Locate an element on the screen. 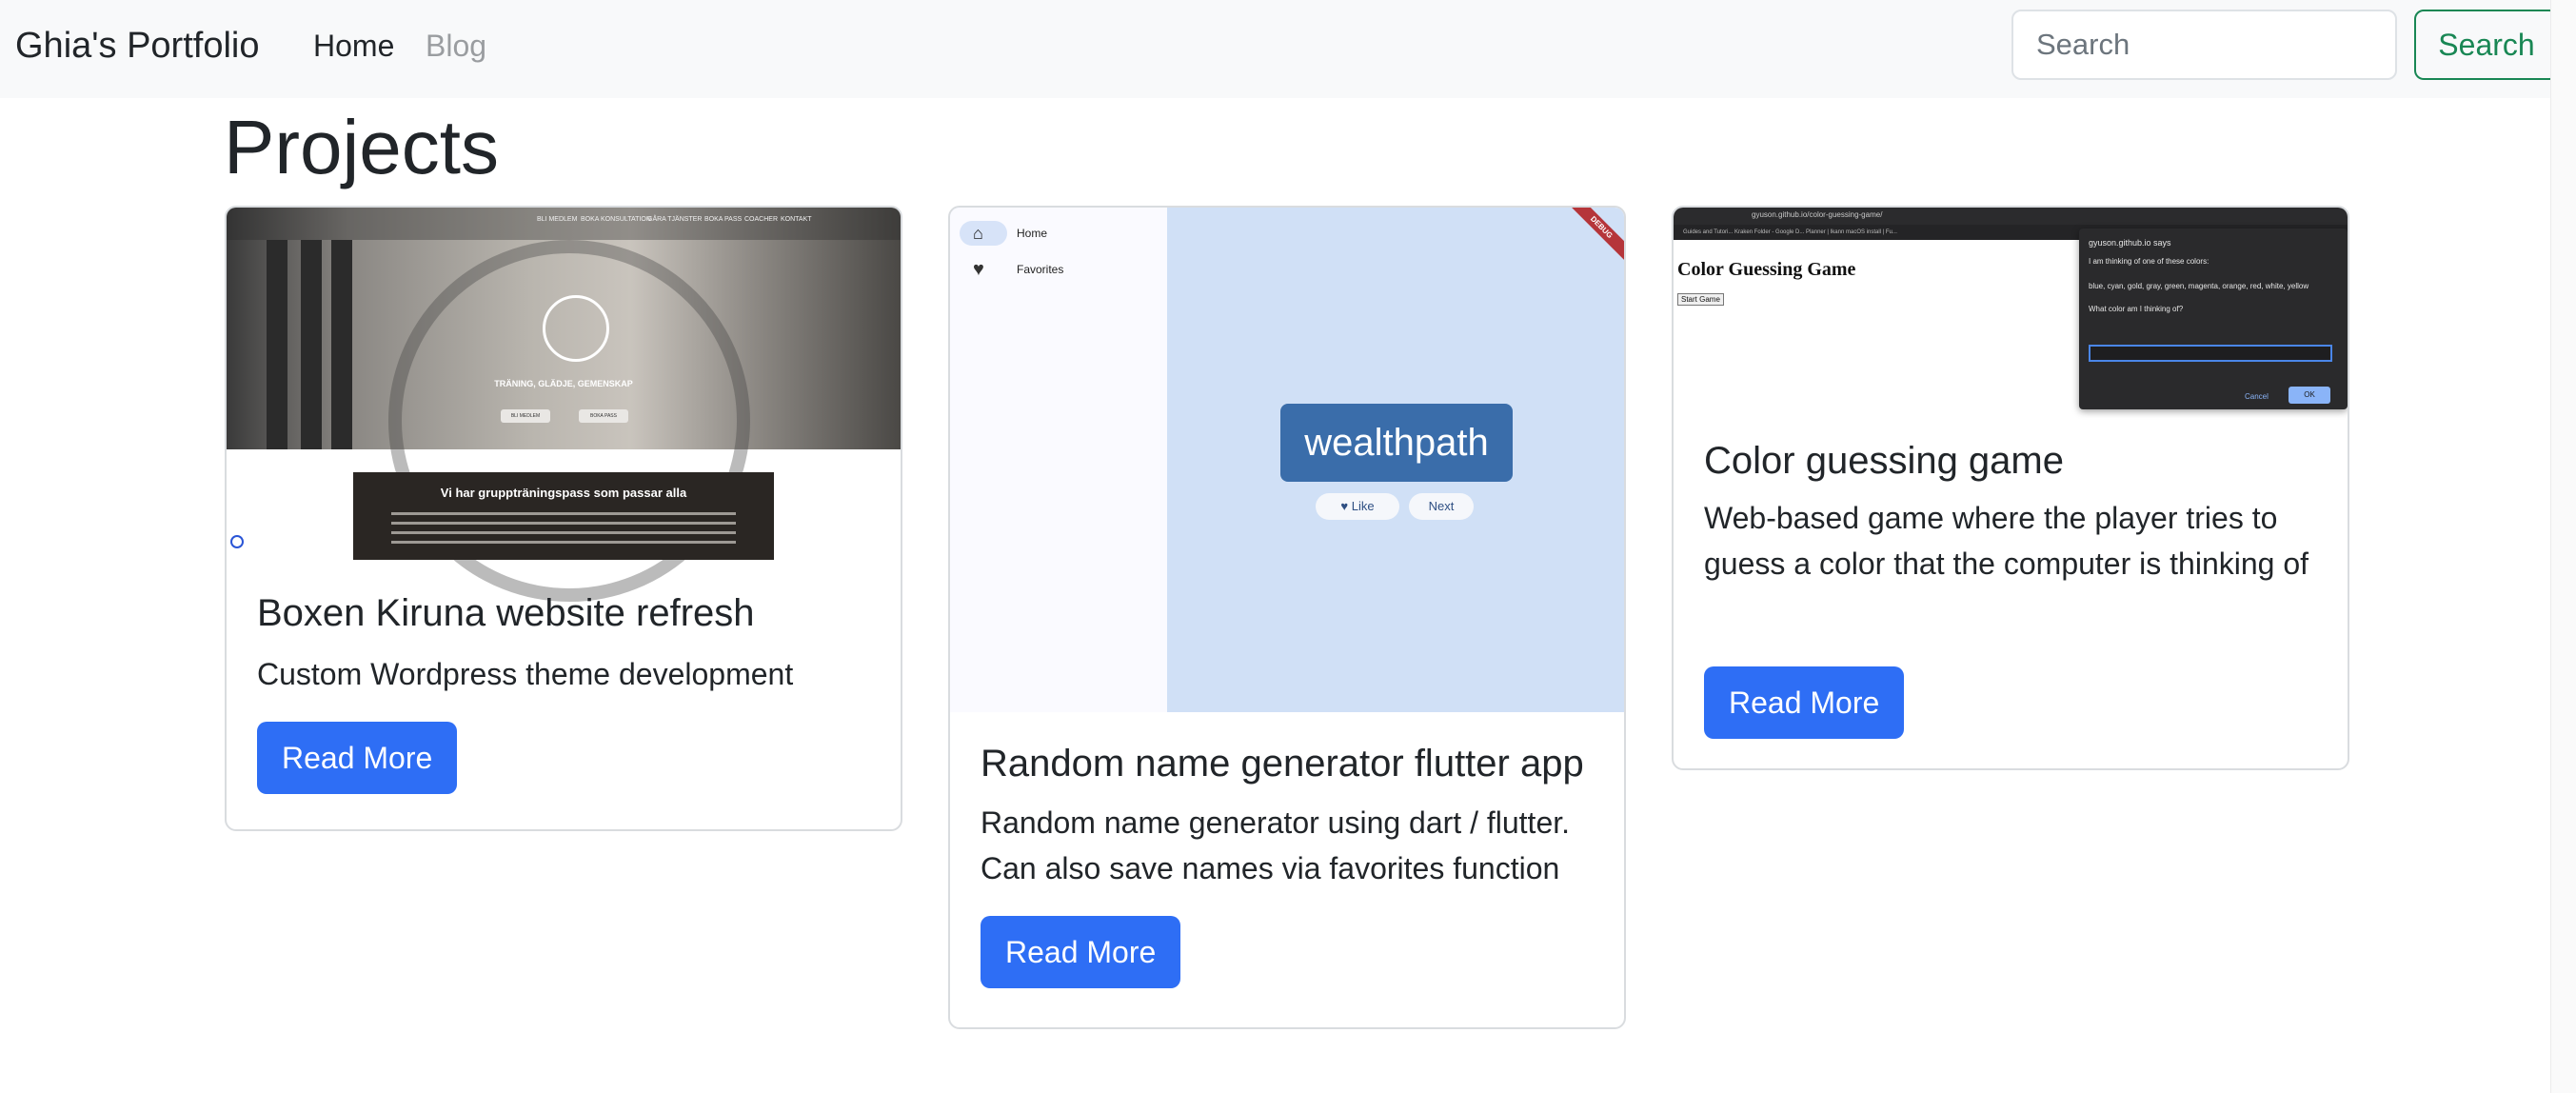  card-title: Random name generator flutter app is located at coordinates (1282, 764).